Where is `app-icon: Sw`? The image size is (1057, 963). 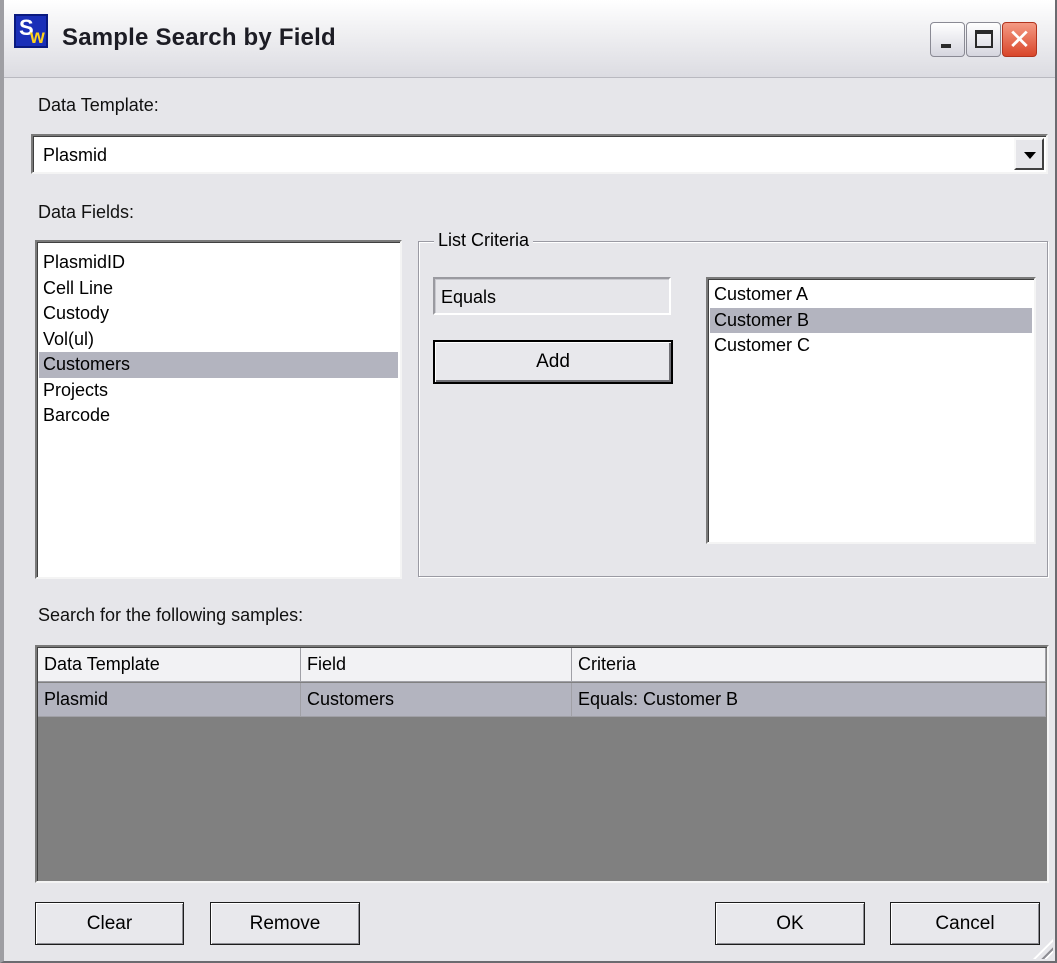
app-icon: Sw is located at coordinates (31, 31).